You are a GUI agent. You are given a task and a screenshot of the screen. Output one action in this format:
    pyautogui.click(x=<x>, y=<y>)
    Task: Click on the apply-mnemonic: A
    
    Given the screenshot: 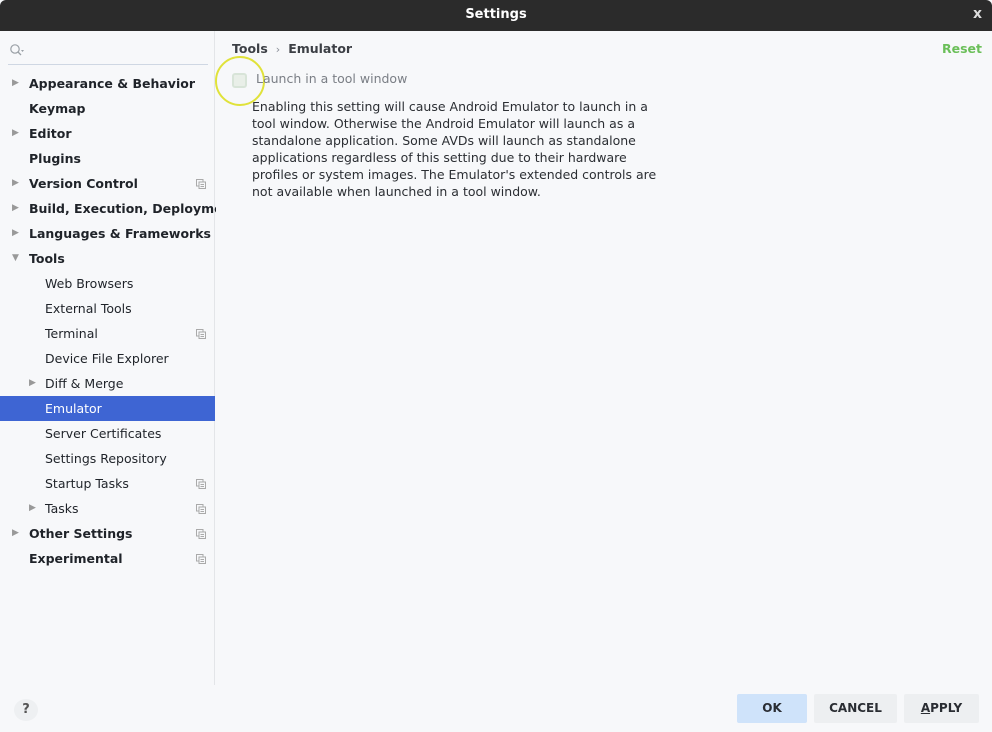 What is the action you would take?
    pyautogui.click(x=925, y=708)
    